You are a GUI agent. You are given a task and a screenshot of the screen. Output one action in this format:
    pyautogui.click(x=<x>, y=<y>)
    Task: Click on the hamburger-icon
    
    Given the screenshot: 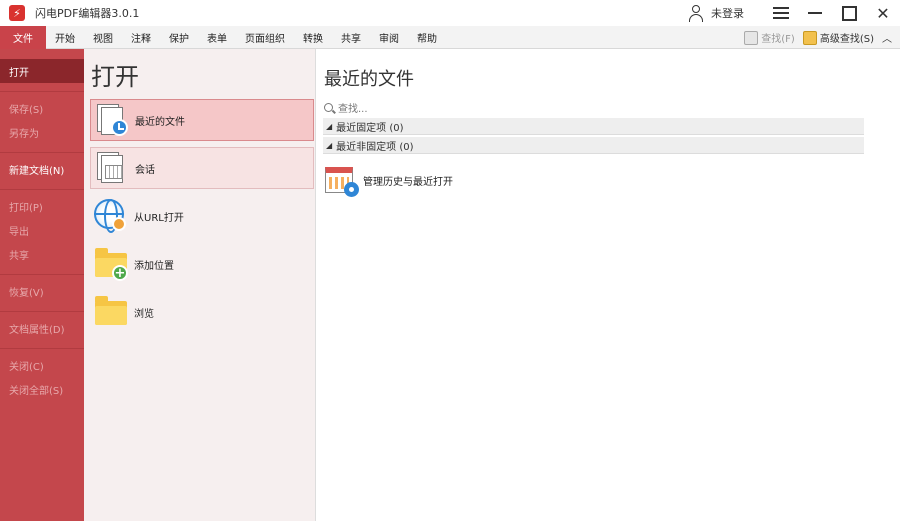 What is the action you would take?
    pyautogui.click(x=781, y=13)
    